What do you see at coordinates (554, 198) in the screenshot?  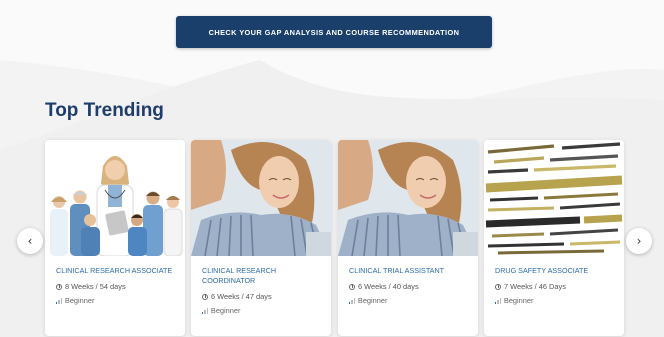 I see `course-image-pharmacovigilance-word-cloud` at bounding box center [554, 198].